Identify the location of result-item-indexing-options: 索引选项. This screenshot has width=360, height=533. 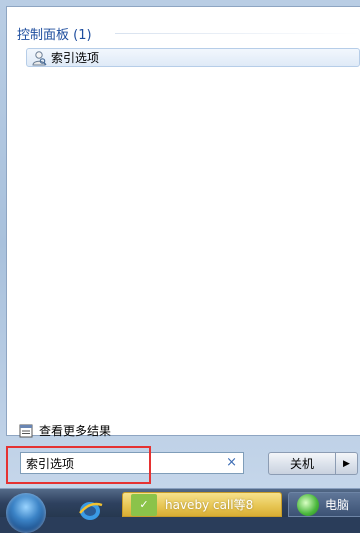
(193, 57).